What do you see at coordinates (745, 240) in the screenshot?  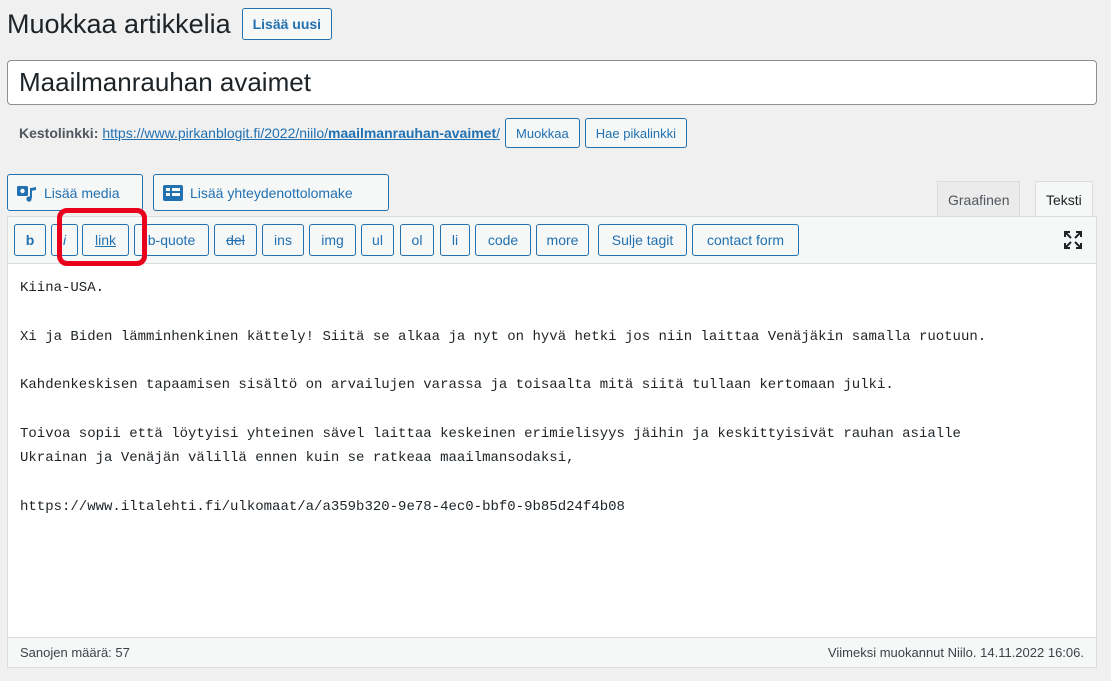 I see `qt-contact-form-button: contact form` at bounding box center [745, 240].